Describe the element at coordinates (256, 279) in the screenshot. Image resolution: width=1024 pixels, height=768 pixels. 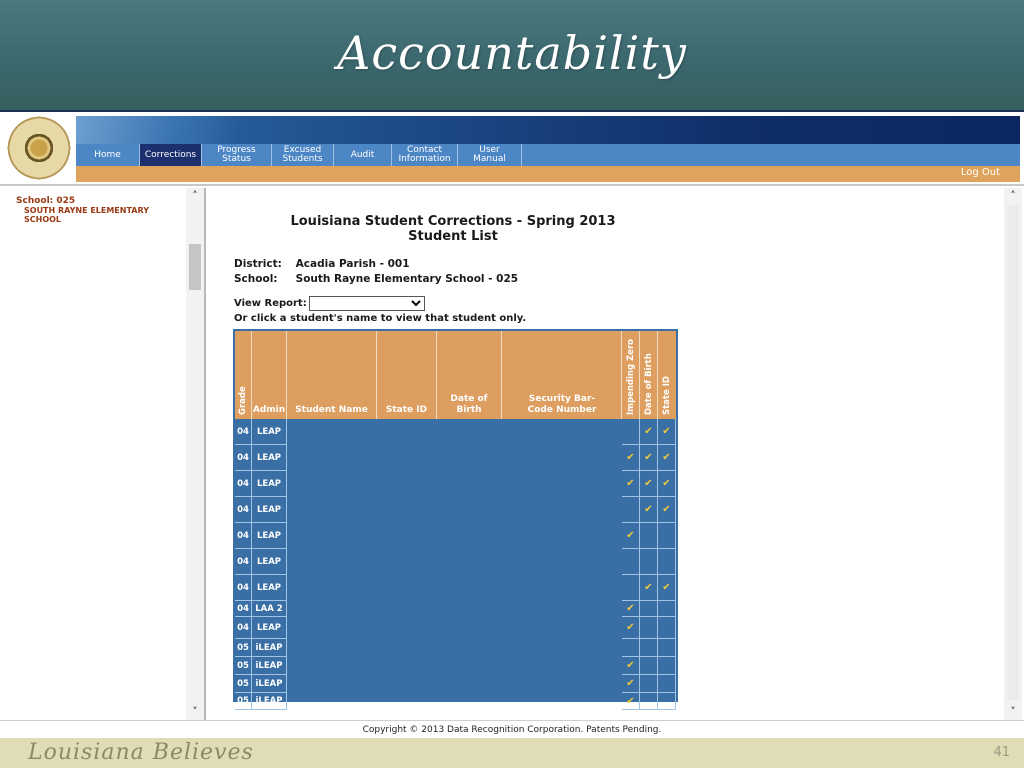
I see `school-label: School:` at that location.